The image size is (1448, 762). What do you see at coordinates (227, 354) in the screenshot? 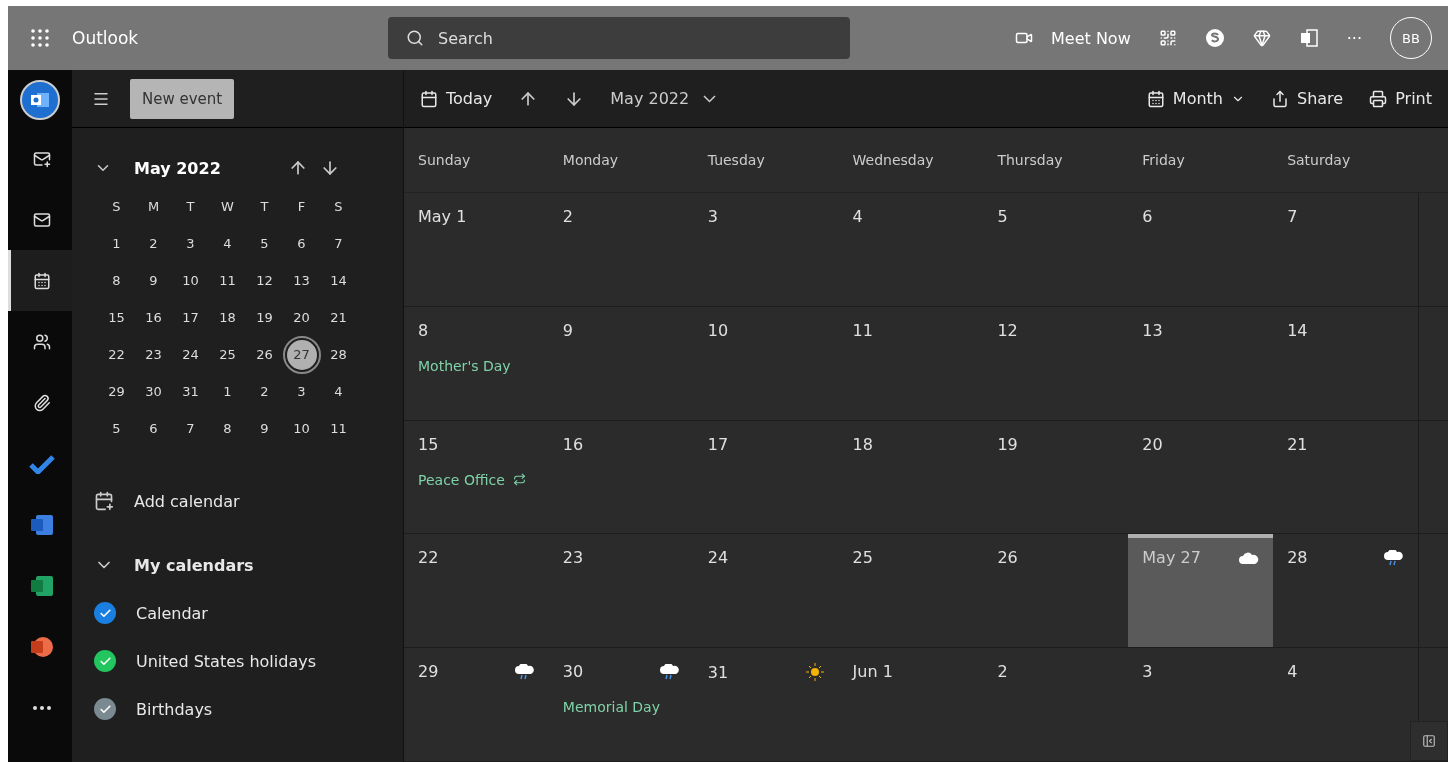
I see `mini-calendar-day: 25` at bounding box center [227, 354].